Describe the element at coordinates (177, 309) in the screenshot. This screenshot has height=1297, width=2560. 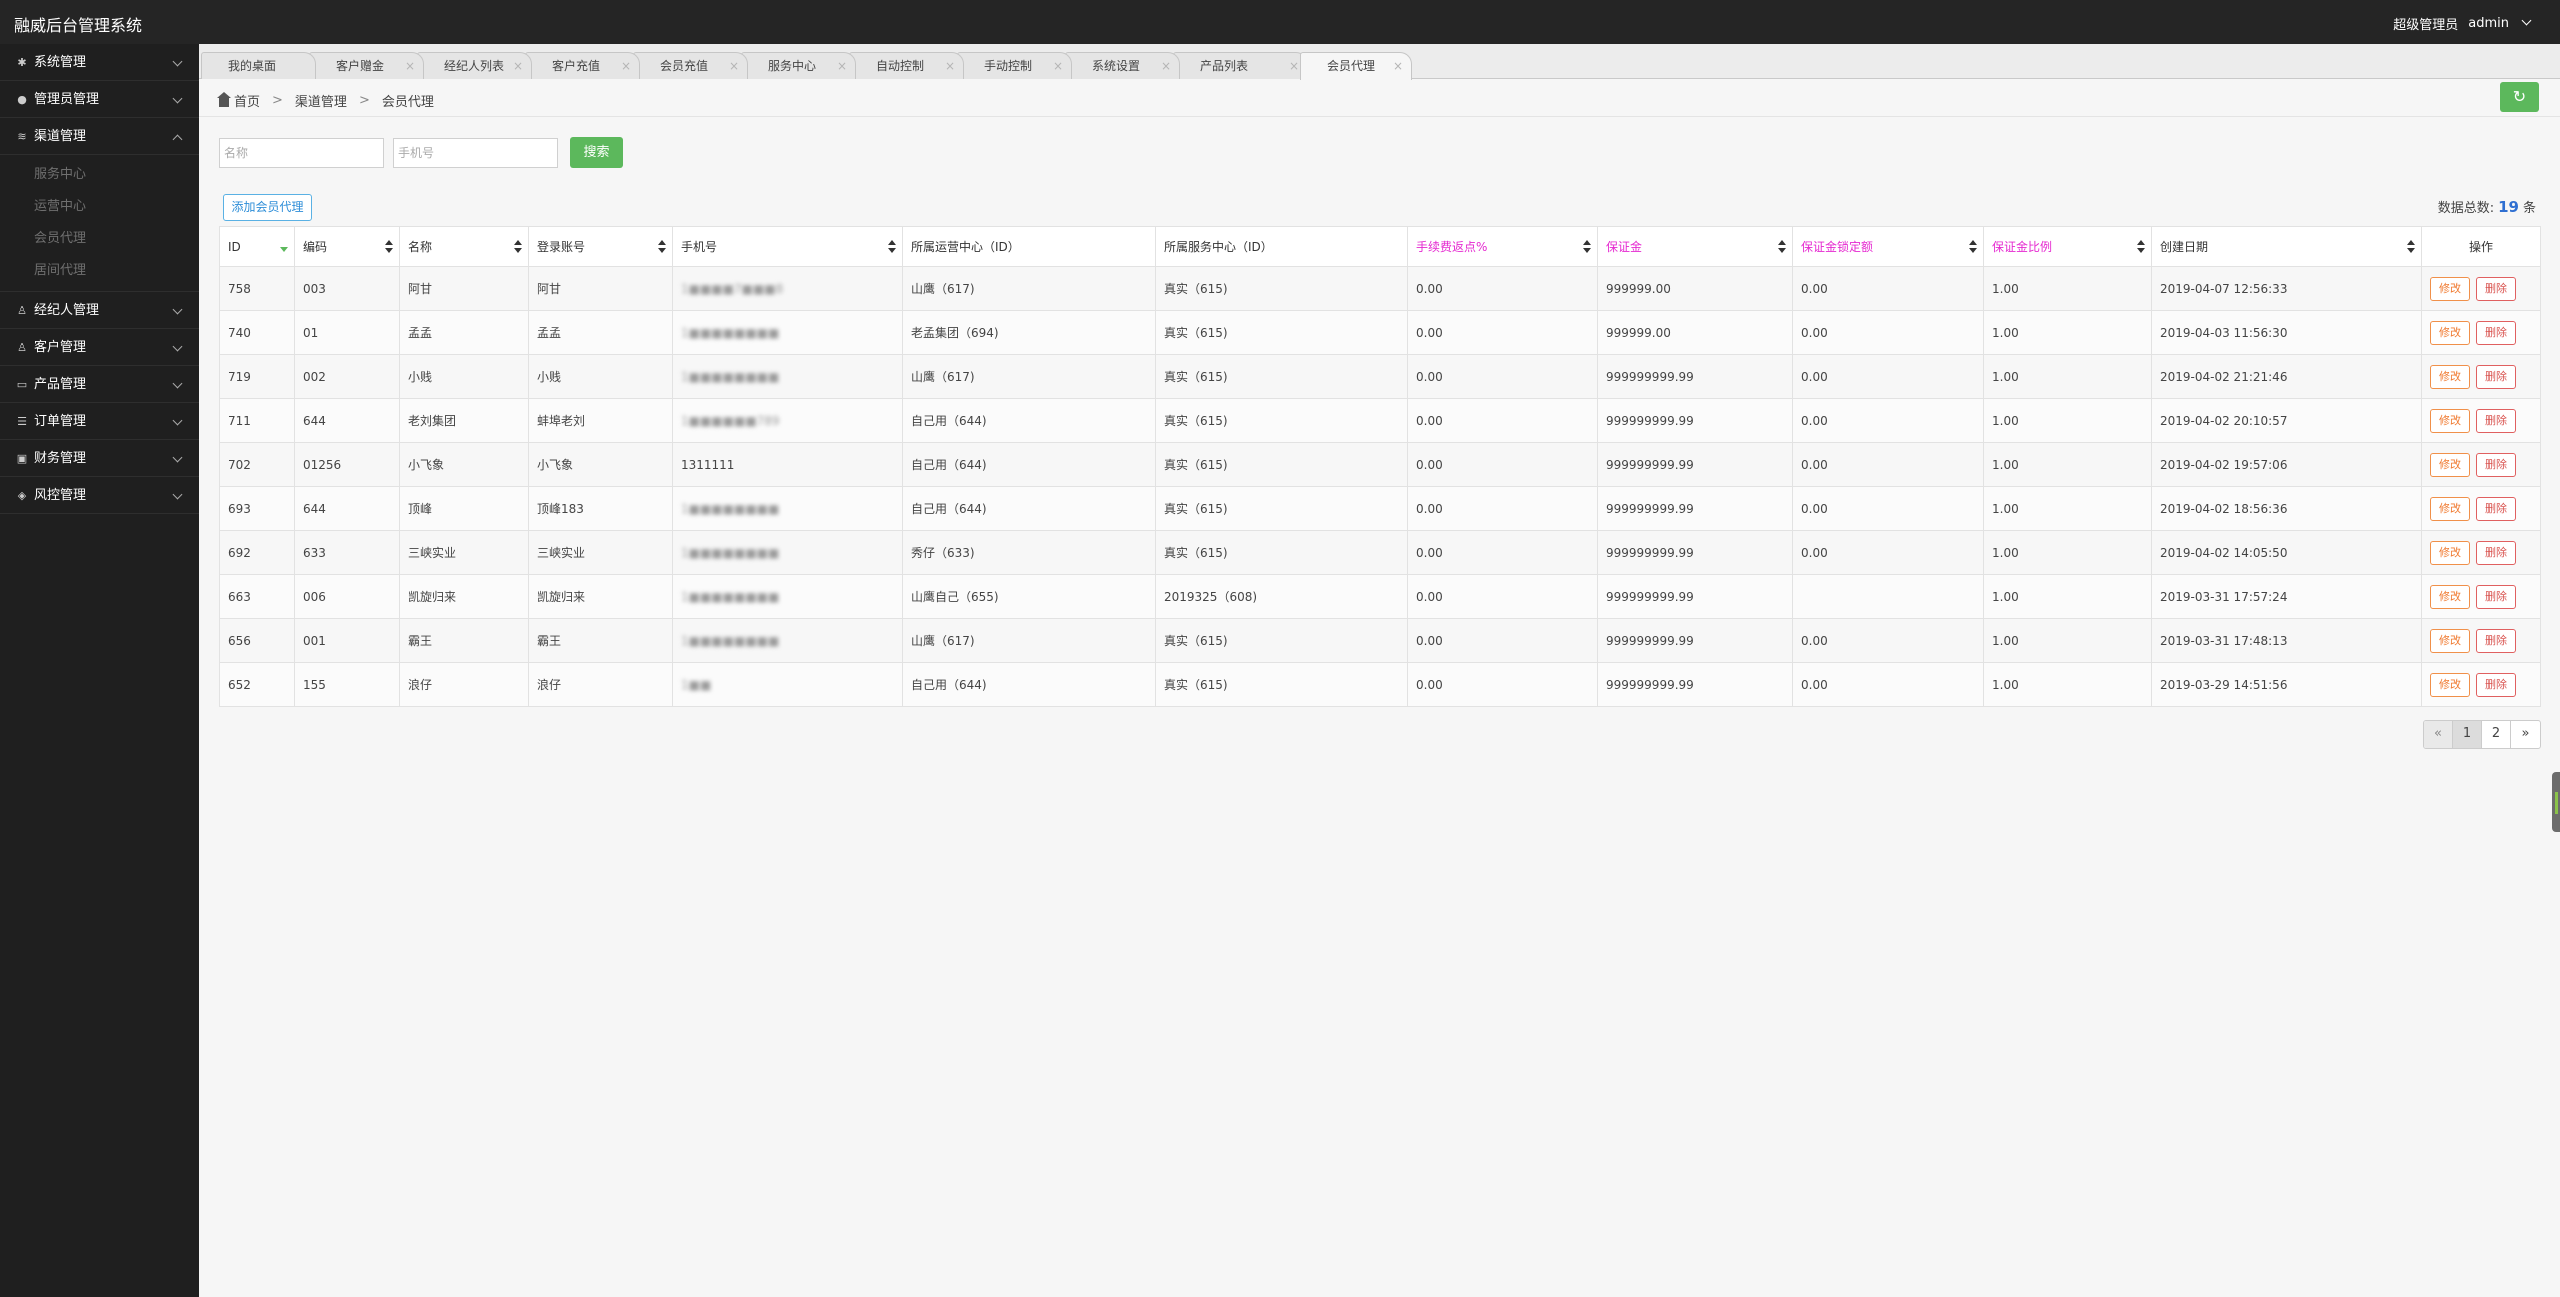
I see `chevron-down-icon` at that location.